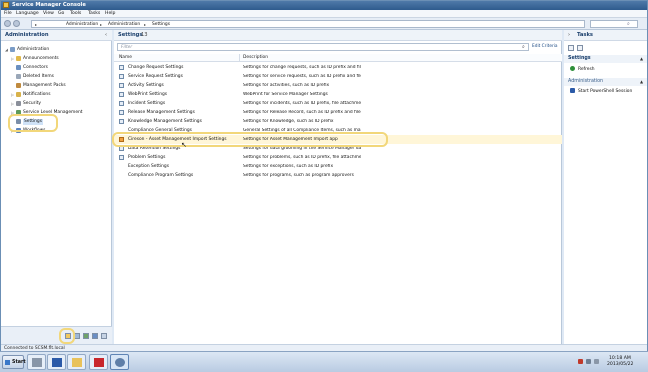 The height and width of the screenshot is (372, 648). What do you see at coordinates (596, 361) in the screenshot?
I see `tray-volume-icon` at bounding box center [596, 361].